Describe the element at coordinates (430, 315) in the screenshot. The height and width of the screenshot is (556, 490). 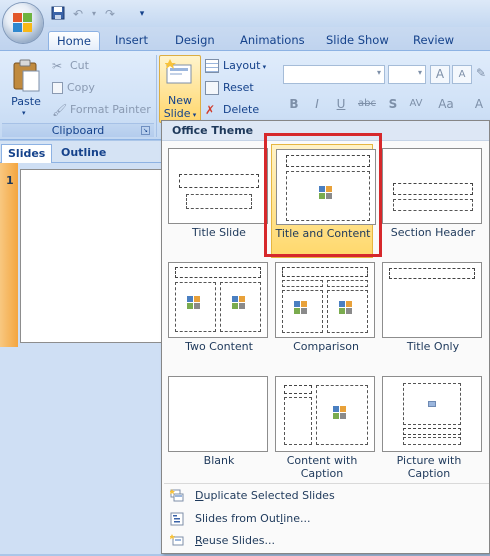
I see `layout-title-only: Title Only` at that location.